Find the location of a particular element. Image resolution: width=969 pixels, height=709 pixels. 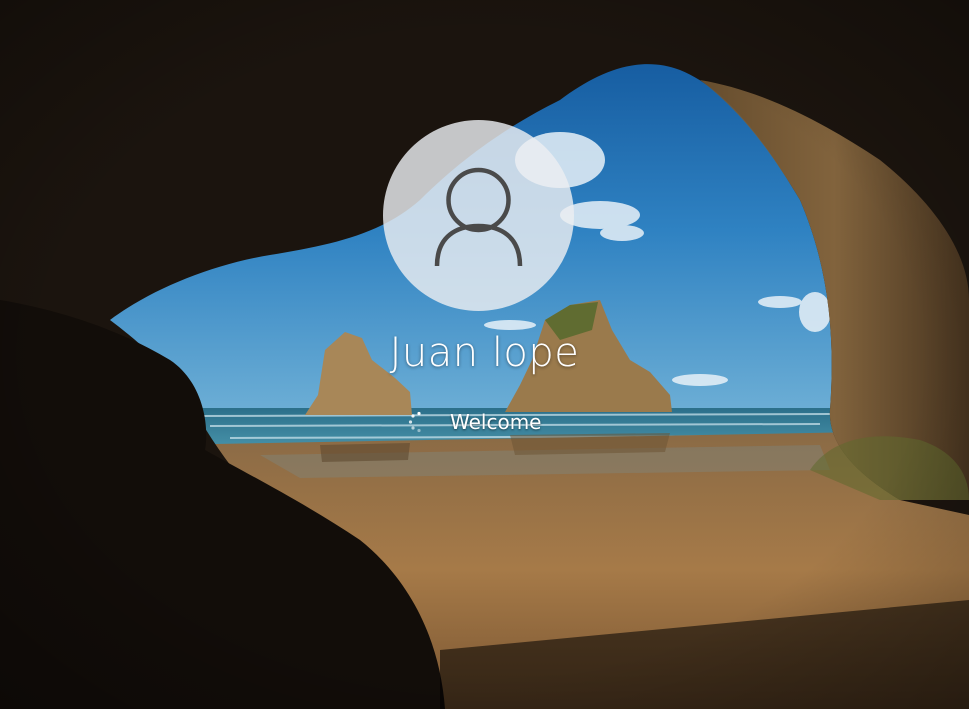

status-text: Welcome is located at coordinates (496, 422).